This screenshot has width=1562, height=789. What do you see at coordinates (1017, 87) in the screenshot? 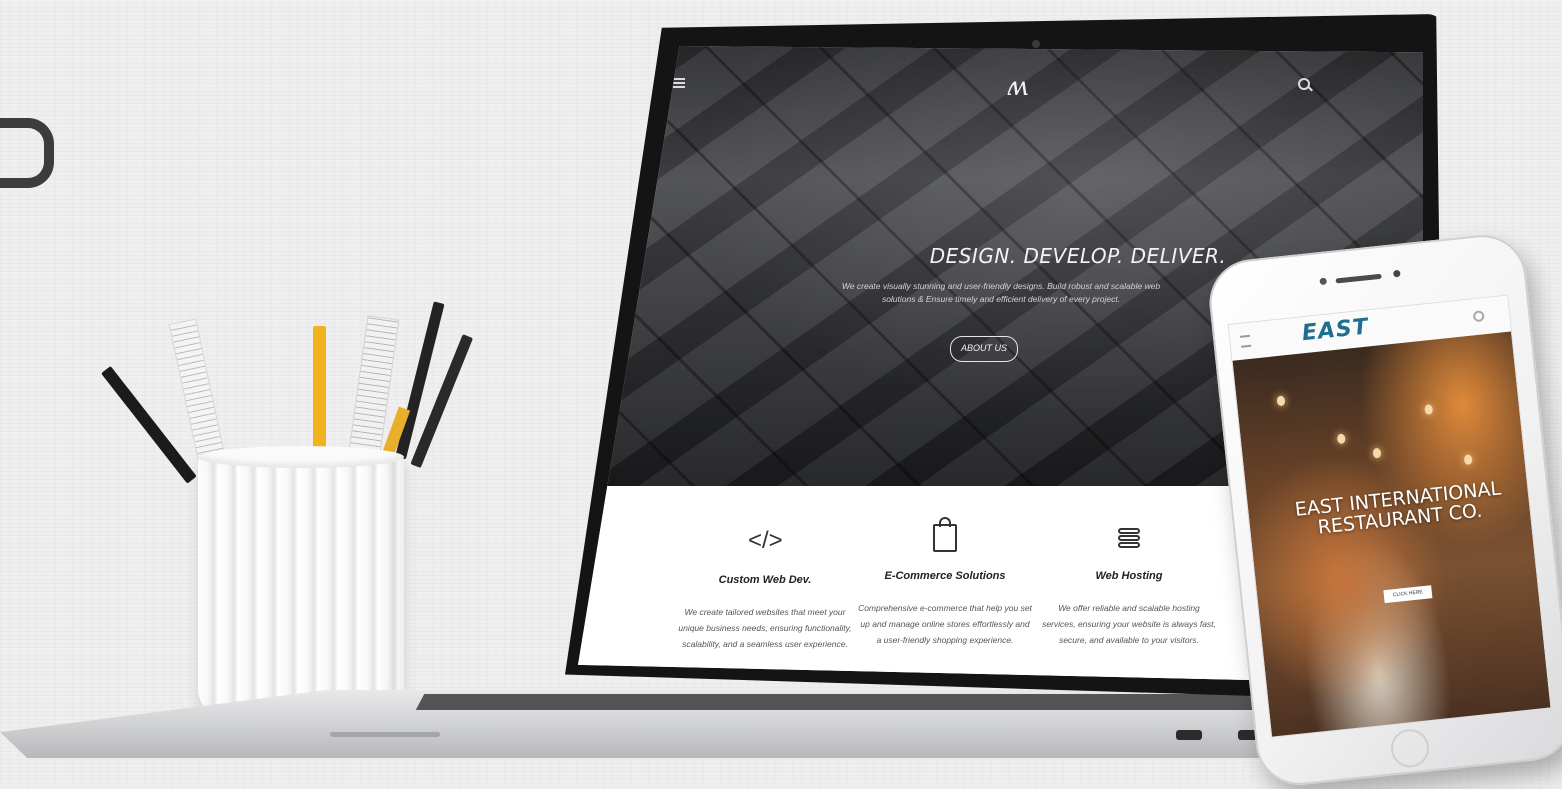
I see `site-logo: ʍ` at bounding box center [1017, 87].